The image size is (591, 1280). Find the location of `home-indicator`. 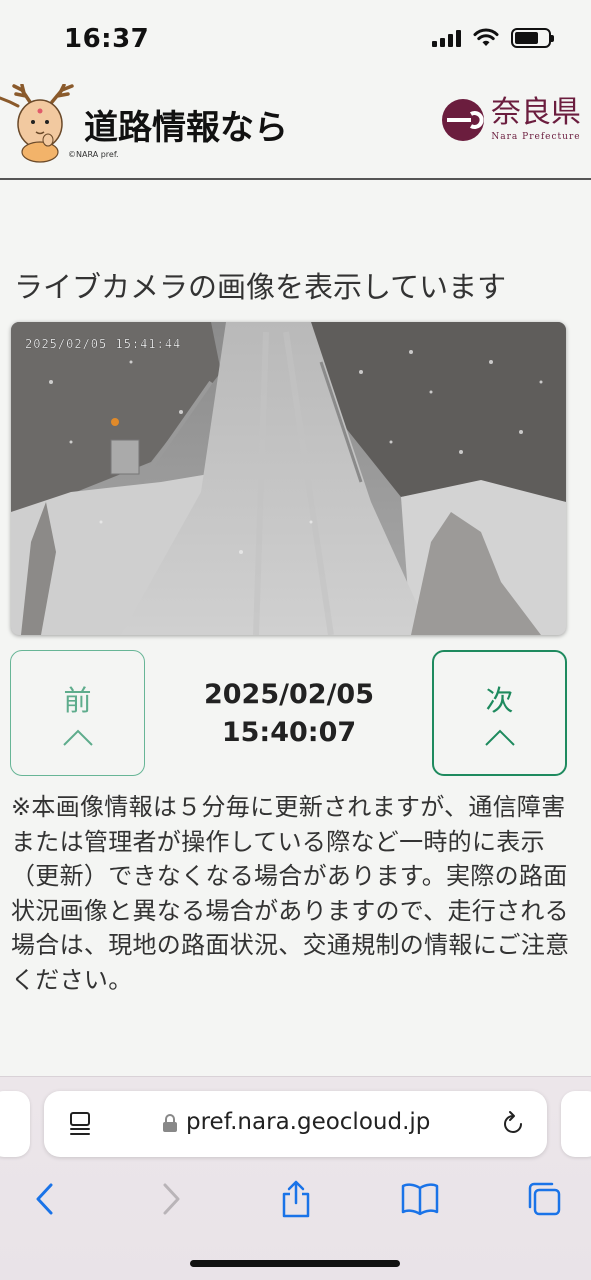

home-indicator is located at coordinates (295, 1263).